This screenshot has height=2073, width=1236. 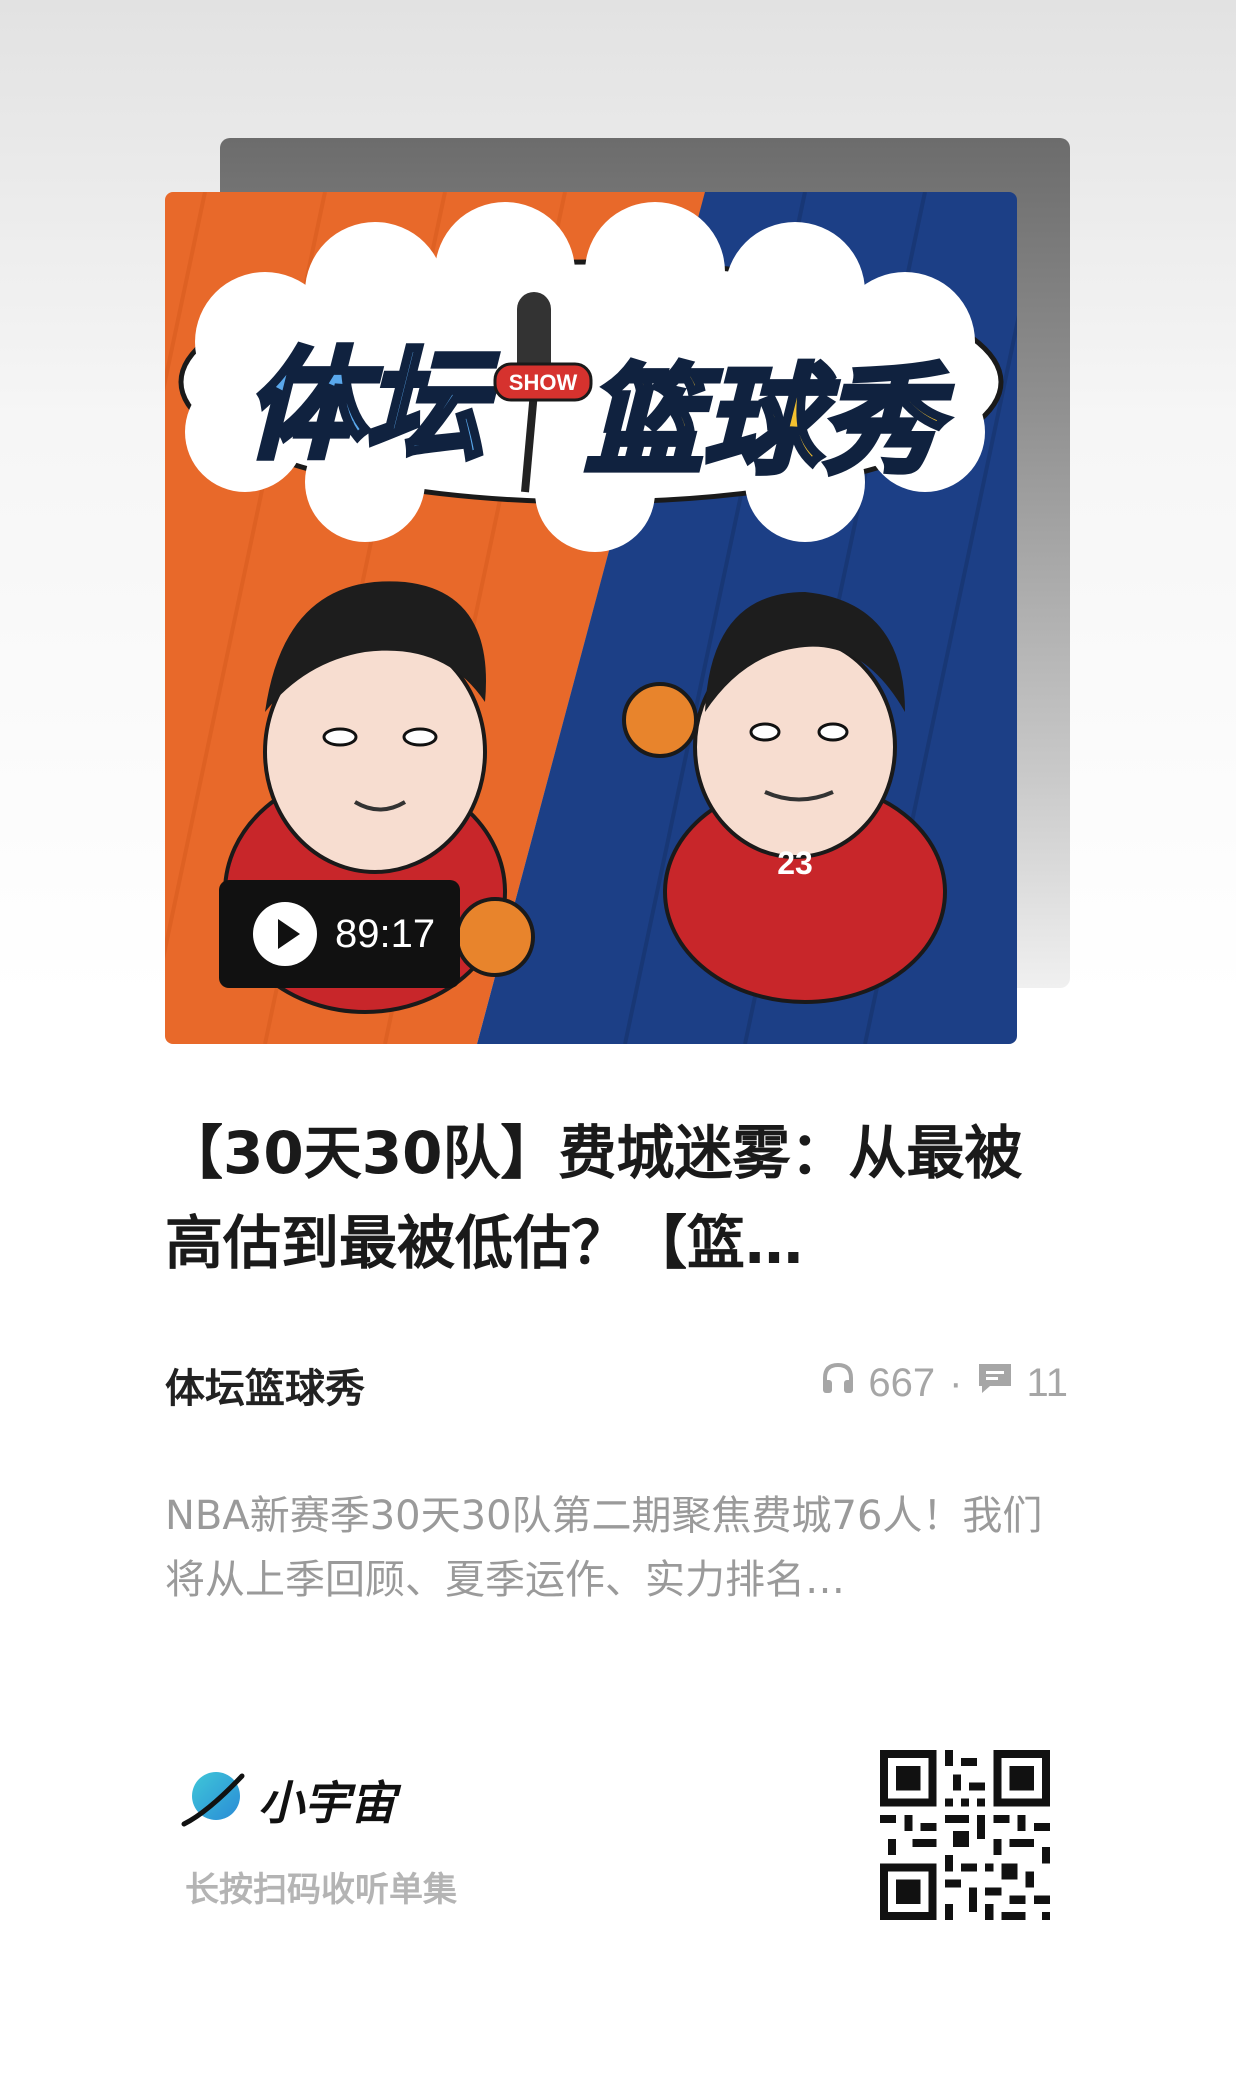 I want to click on app-brand: 小宇宙, so click(x=287, y=1800).